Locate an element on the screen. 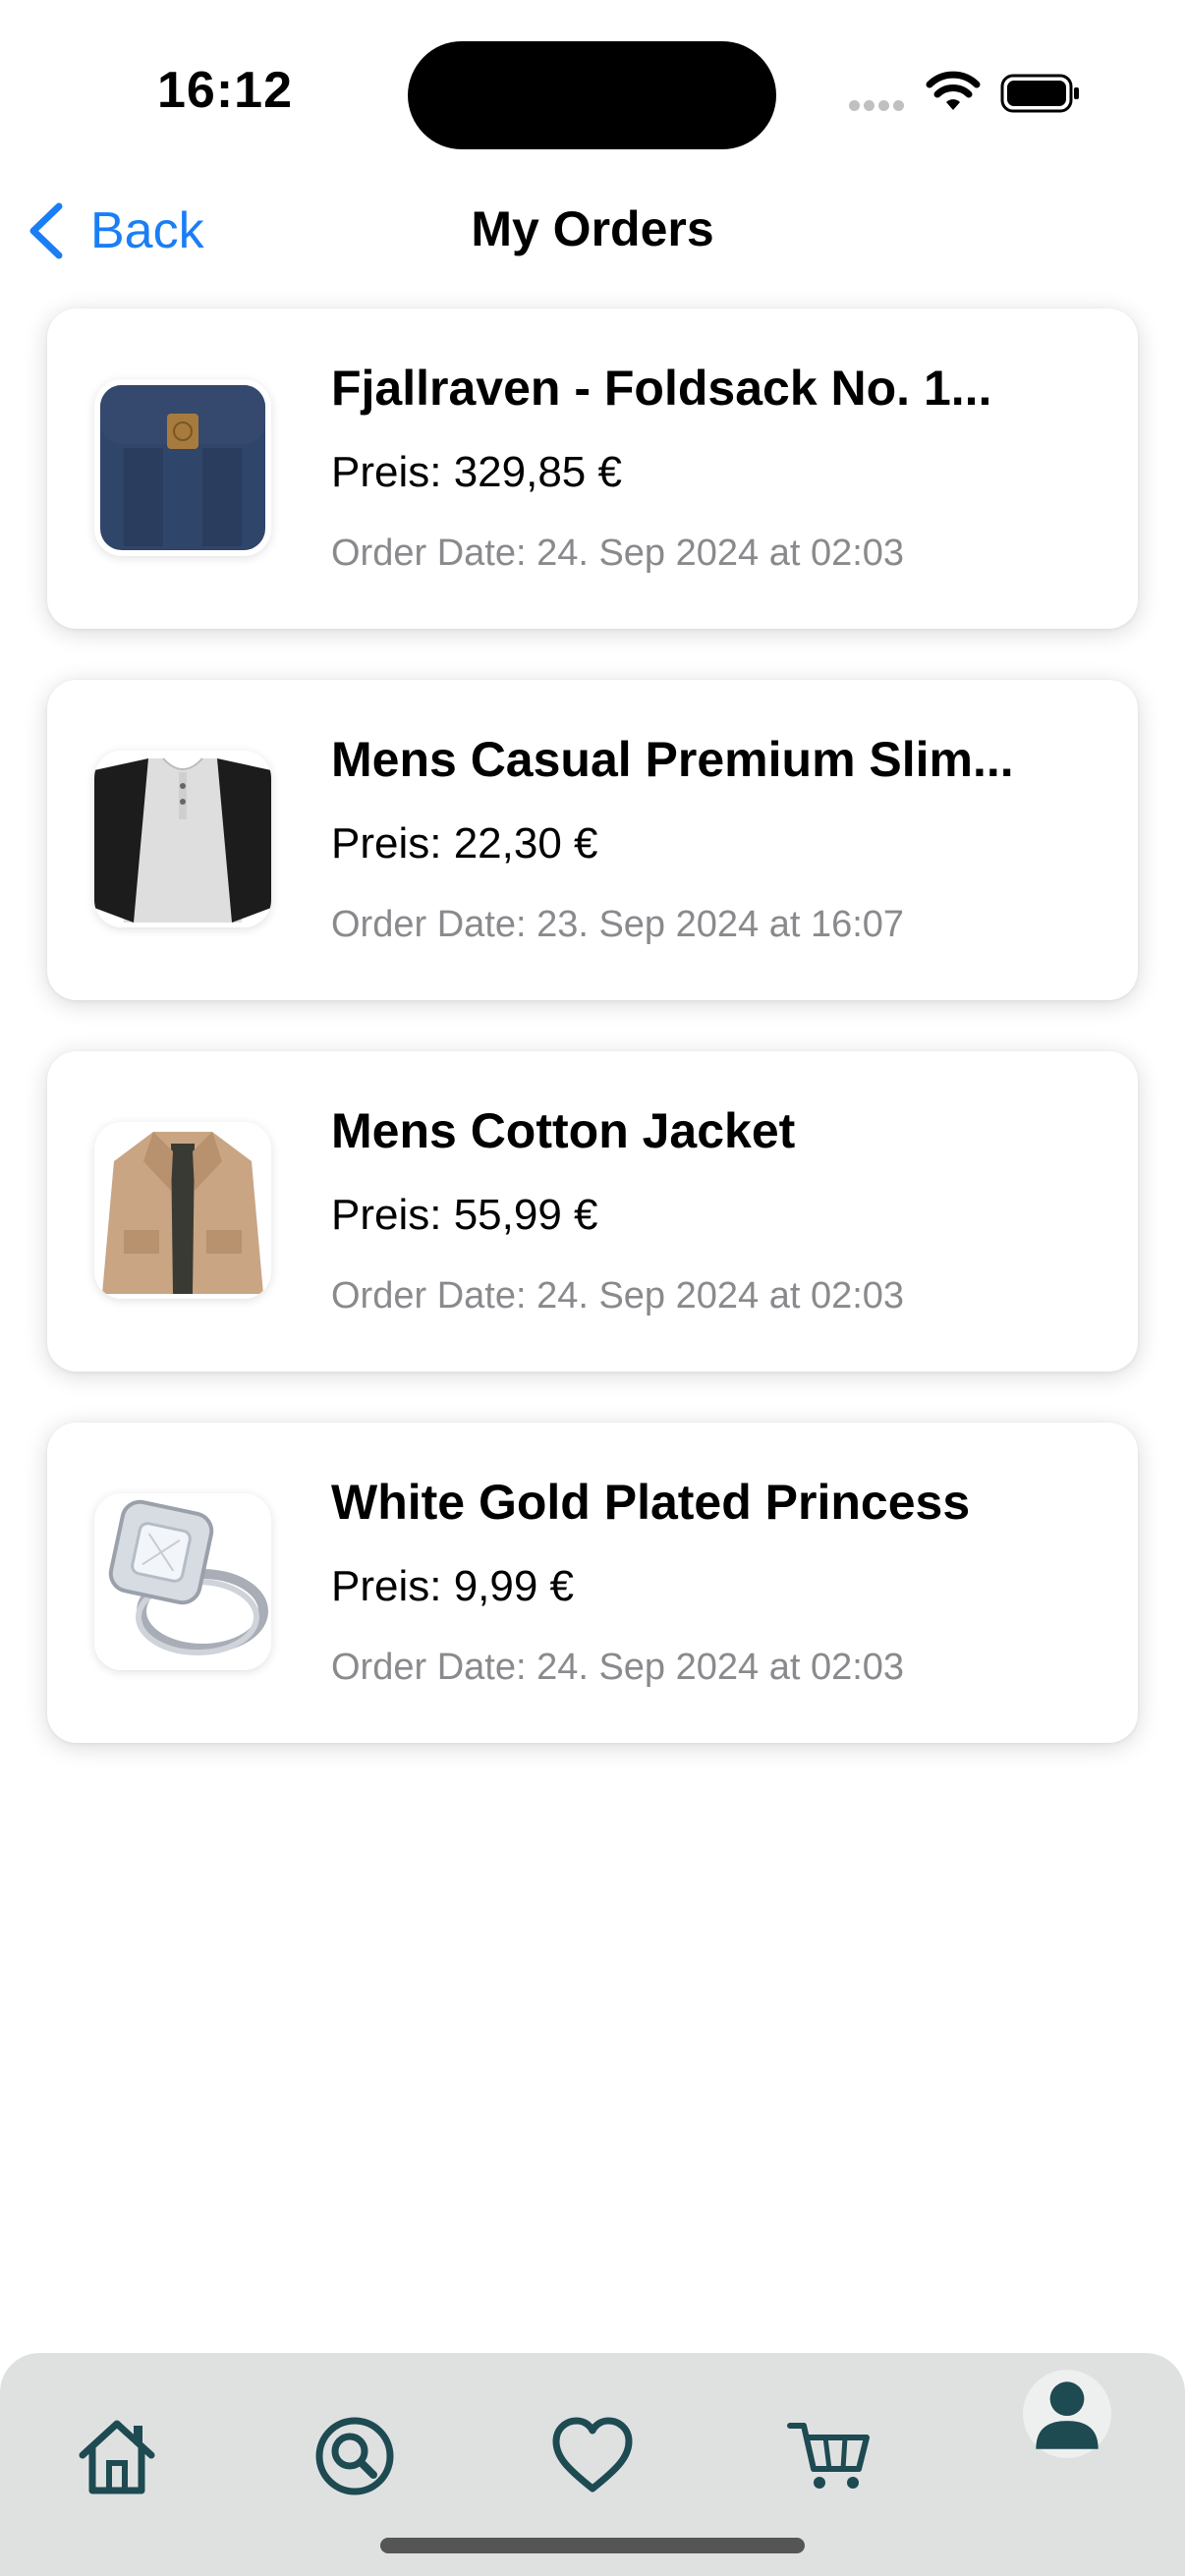 The width and height of the screenshot is (1185, 2576). profile-icon is located at coordinates (1067, 2414).